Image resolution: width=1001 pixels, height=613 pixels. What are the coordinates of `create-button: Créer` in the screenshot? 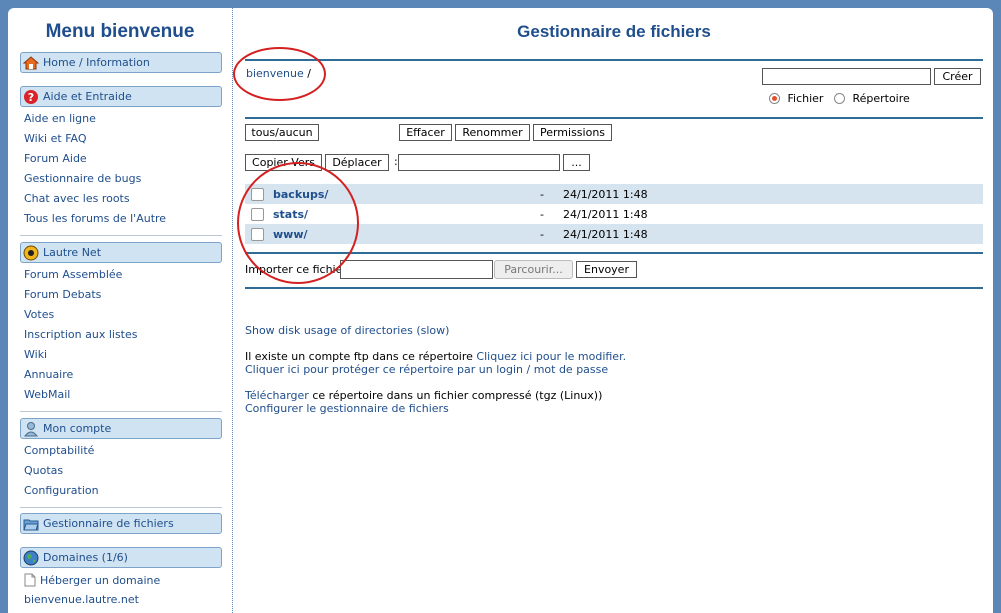 It's located at (957, 76).